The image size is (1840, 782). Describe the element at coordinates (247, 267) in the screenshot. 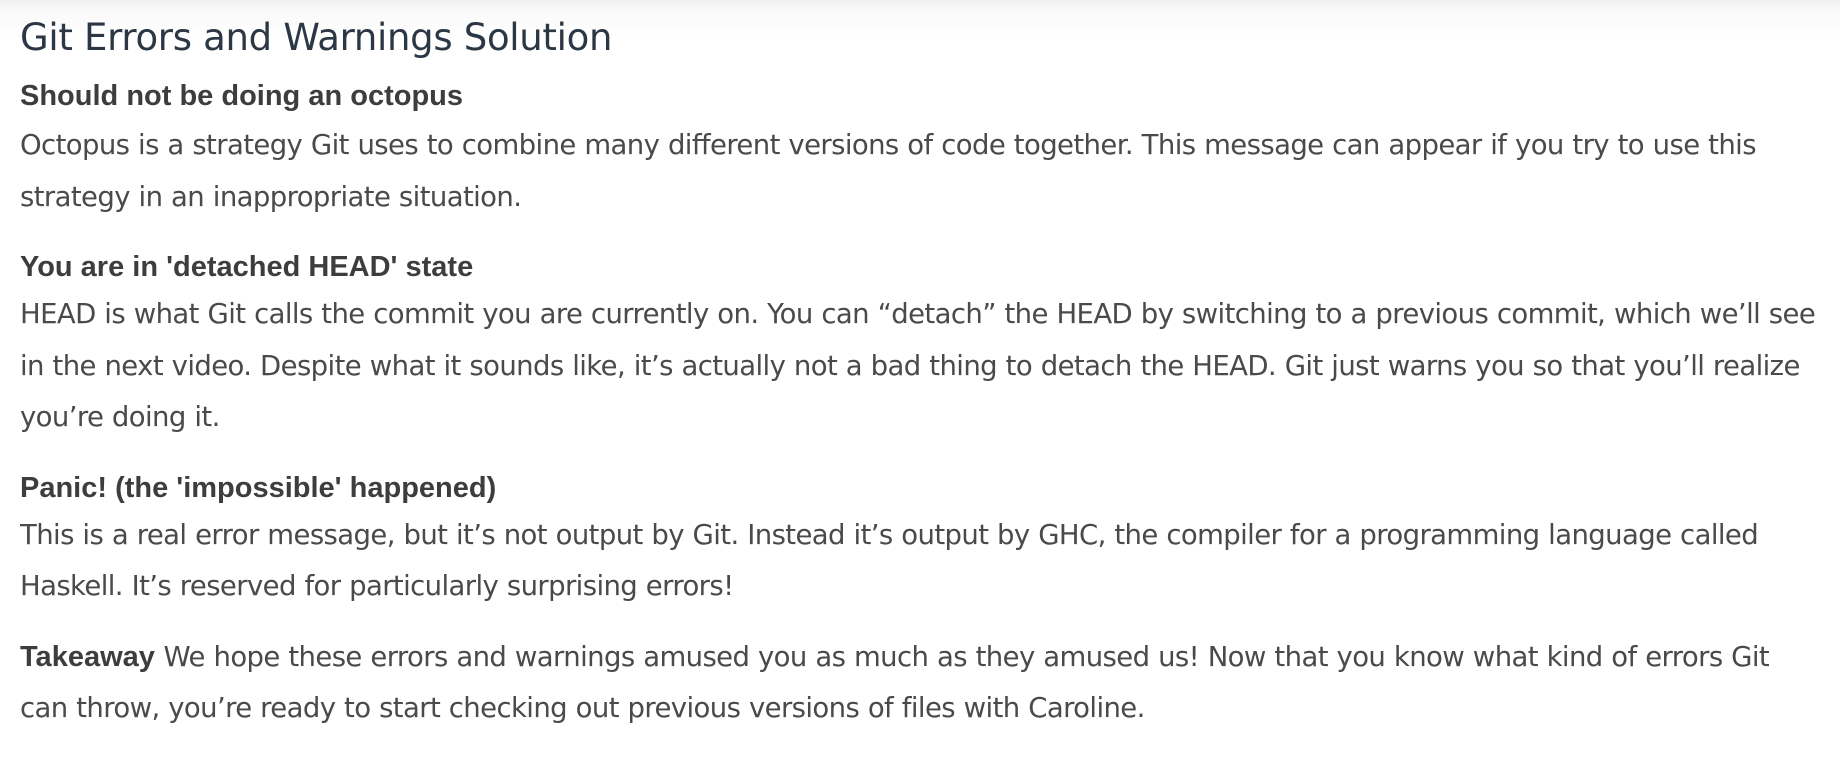

I see `section-heading: You are in 'detached HEAD' state` at that location.